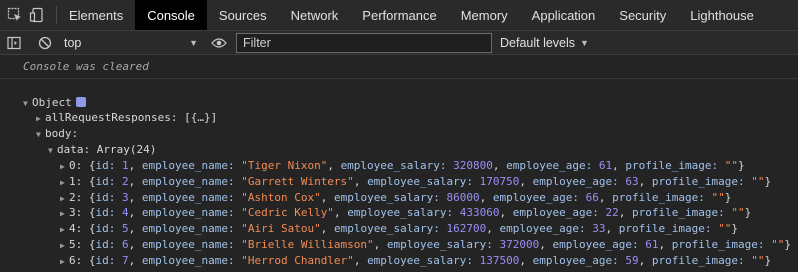 This screenshot has width=798, height=272. What do you see at coordinates (219, 43) in the screenshot?
I see `eye-icon` at bounding box center [219, 43].